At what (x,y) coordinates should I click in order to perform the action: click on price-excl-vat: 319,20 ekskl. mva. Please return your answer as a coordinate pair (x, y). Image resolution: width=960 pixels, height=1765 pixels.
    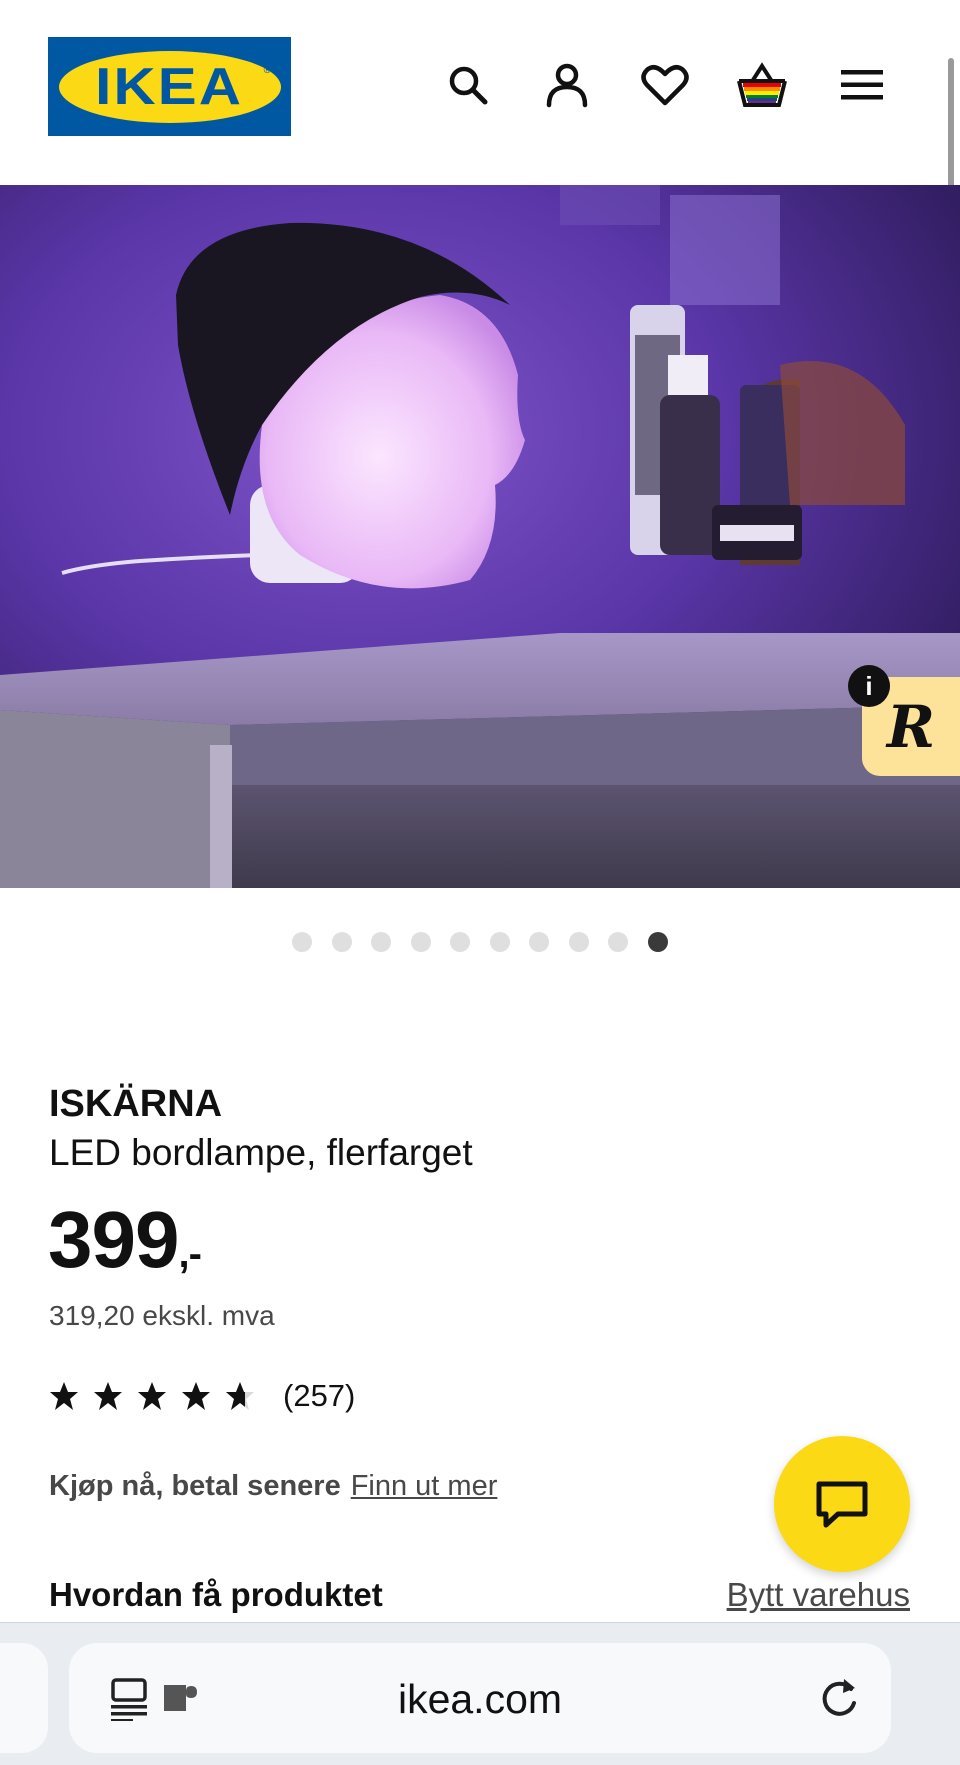
    Looking at the image, I should click on (162, 1315).